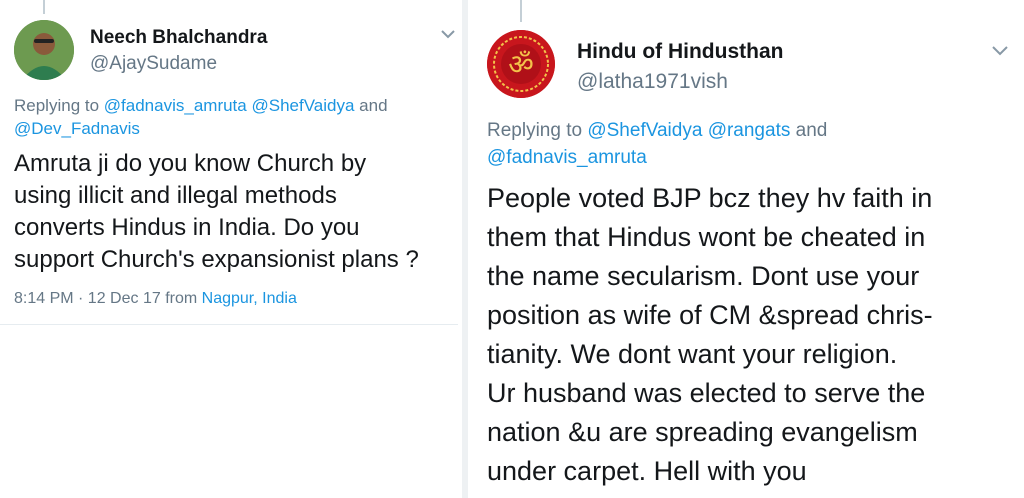 The image size is (1024, 498). I want to click on replying-to-line: Replying to @ShefVaidya @rangats and, so click(657, 131).